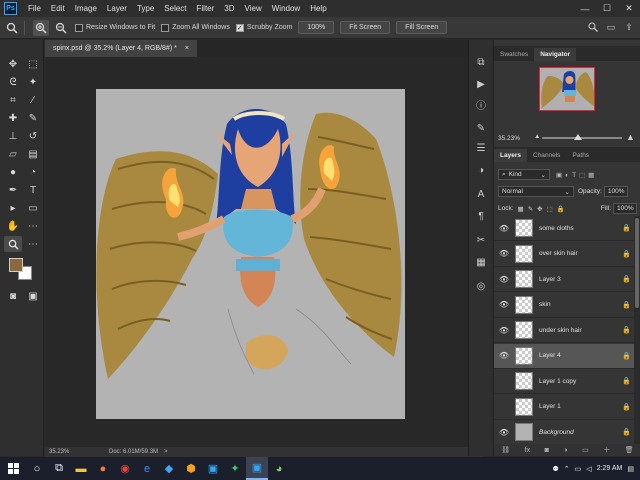 The image size is (640, 480). Describe the element at coordinates (610, 468) in the screenshot. I see `clock: 2:29 AM` at that location.